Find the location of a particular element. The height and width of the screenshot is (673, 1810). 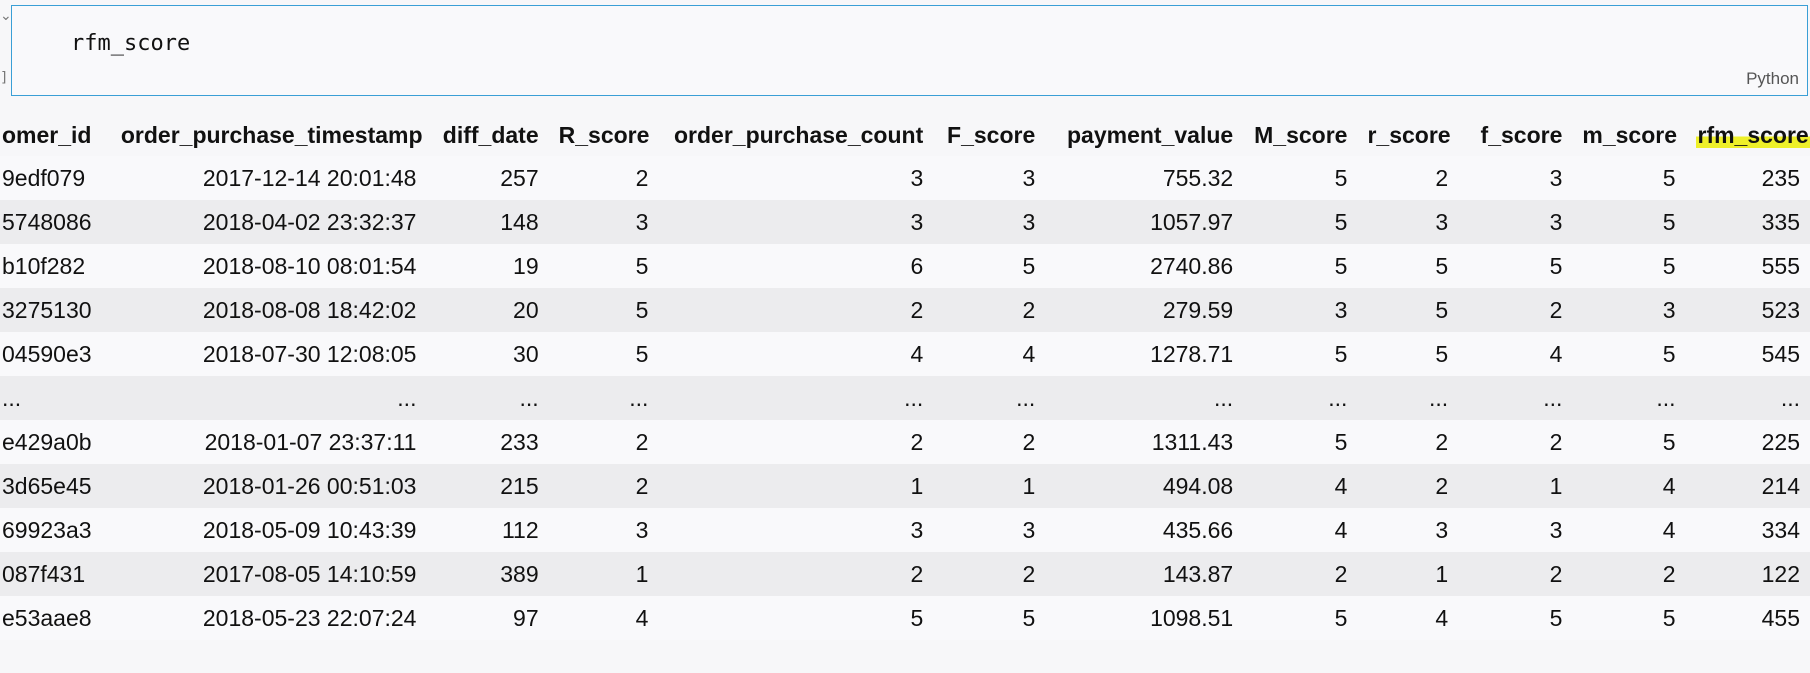

column-header-label: f_score is located at coordinates (1521, 134).